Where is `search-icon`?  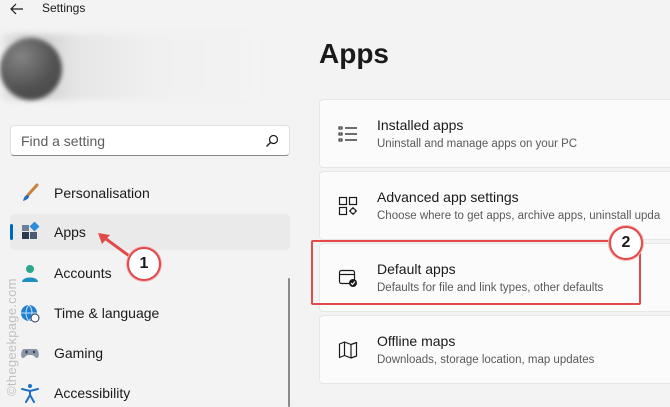 search-icon is located at coordinates (272, 141).